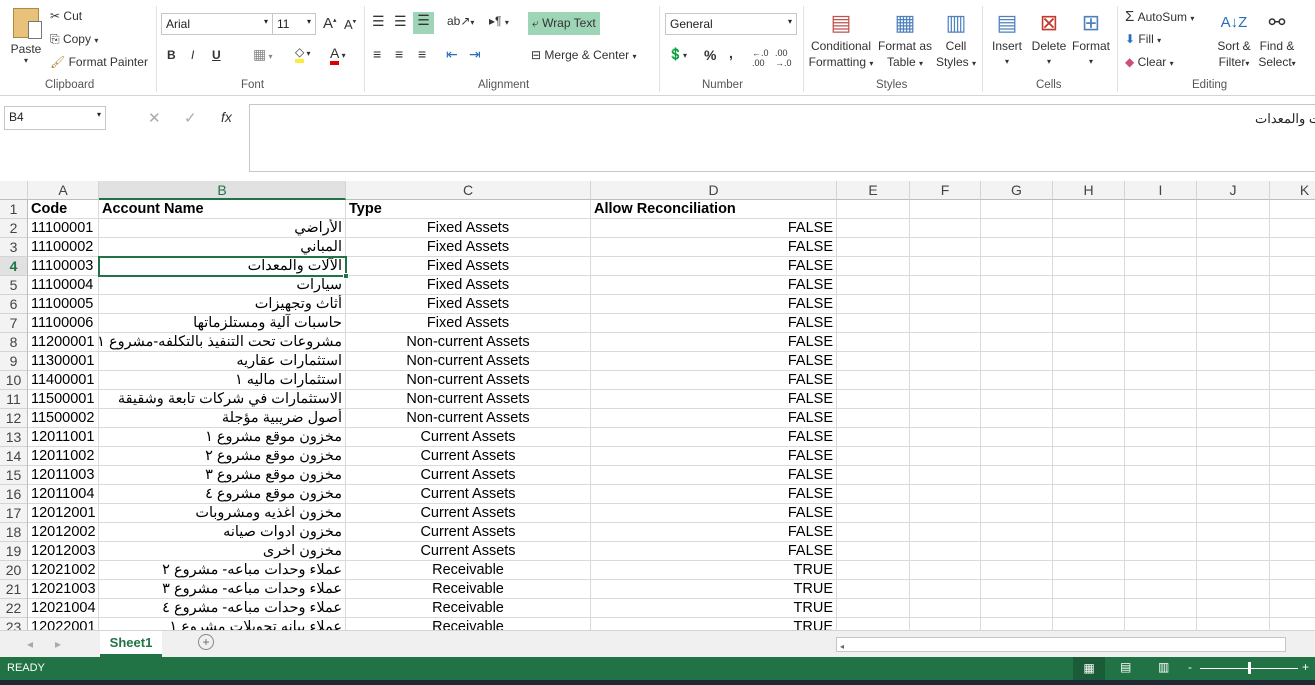 This screenshot has height=685, width=1315. What do you see at coordinates (468, 494) in the screenshot?
I see `table-cell: Current Assets` at bounding box center [468, 494].